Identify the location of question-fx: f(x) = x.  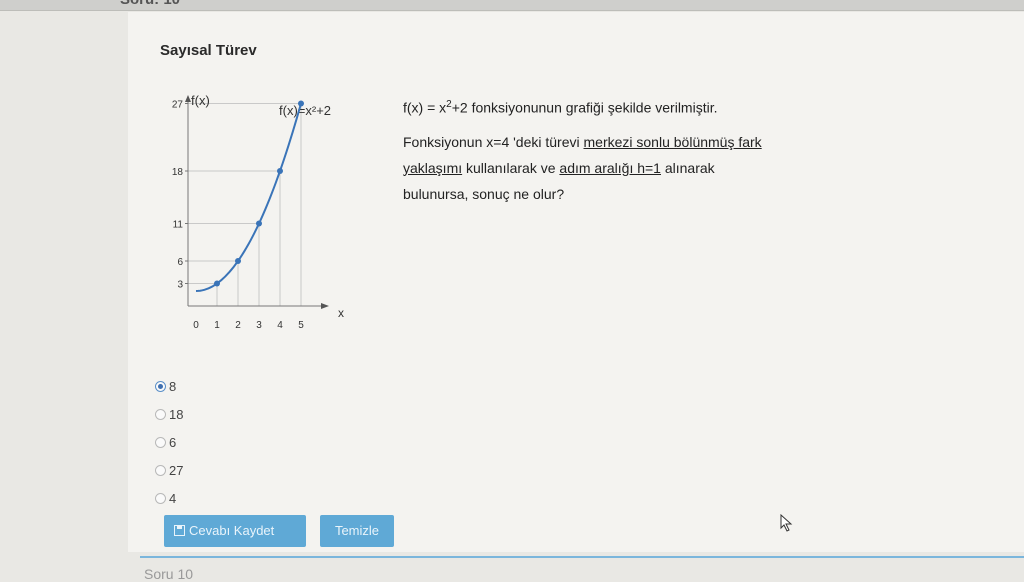
(425, 107).